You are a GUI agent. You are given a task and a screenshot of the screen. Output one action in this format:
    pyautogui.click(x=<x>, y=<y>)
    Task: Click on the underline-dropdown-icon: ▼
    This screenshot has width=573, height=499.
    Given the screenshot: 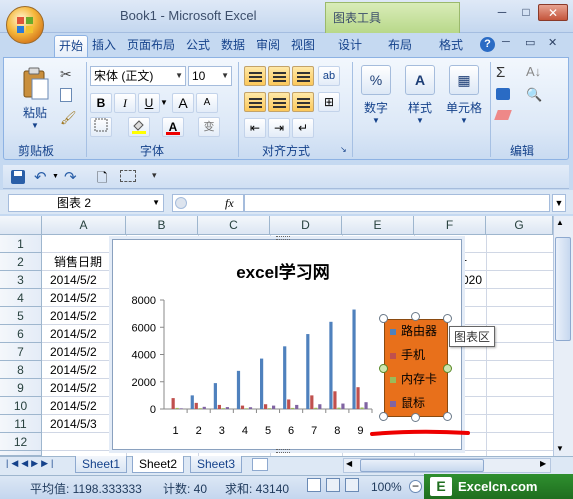 What is the action you would take?
    pyautogui.click(x=164, y=102)
    